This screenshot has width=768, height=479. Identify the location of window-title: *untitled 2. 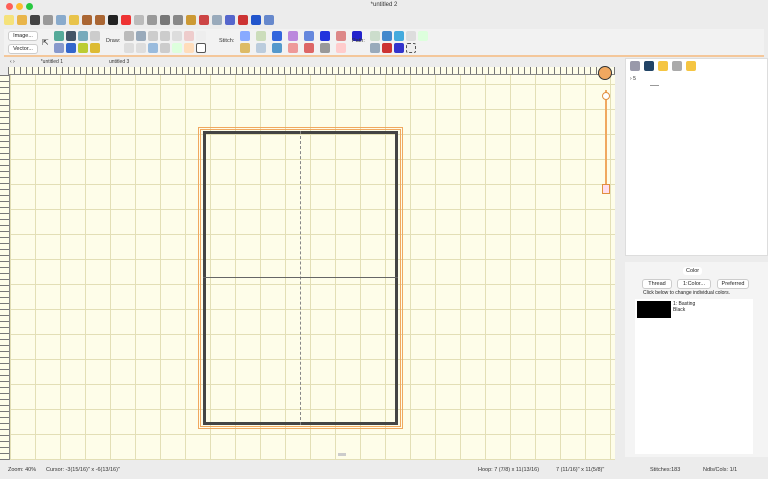
(384, 5).